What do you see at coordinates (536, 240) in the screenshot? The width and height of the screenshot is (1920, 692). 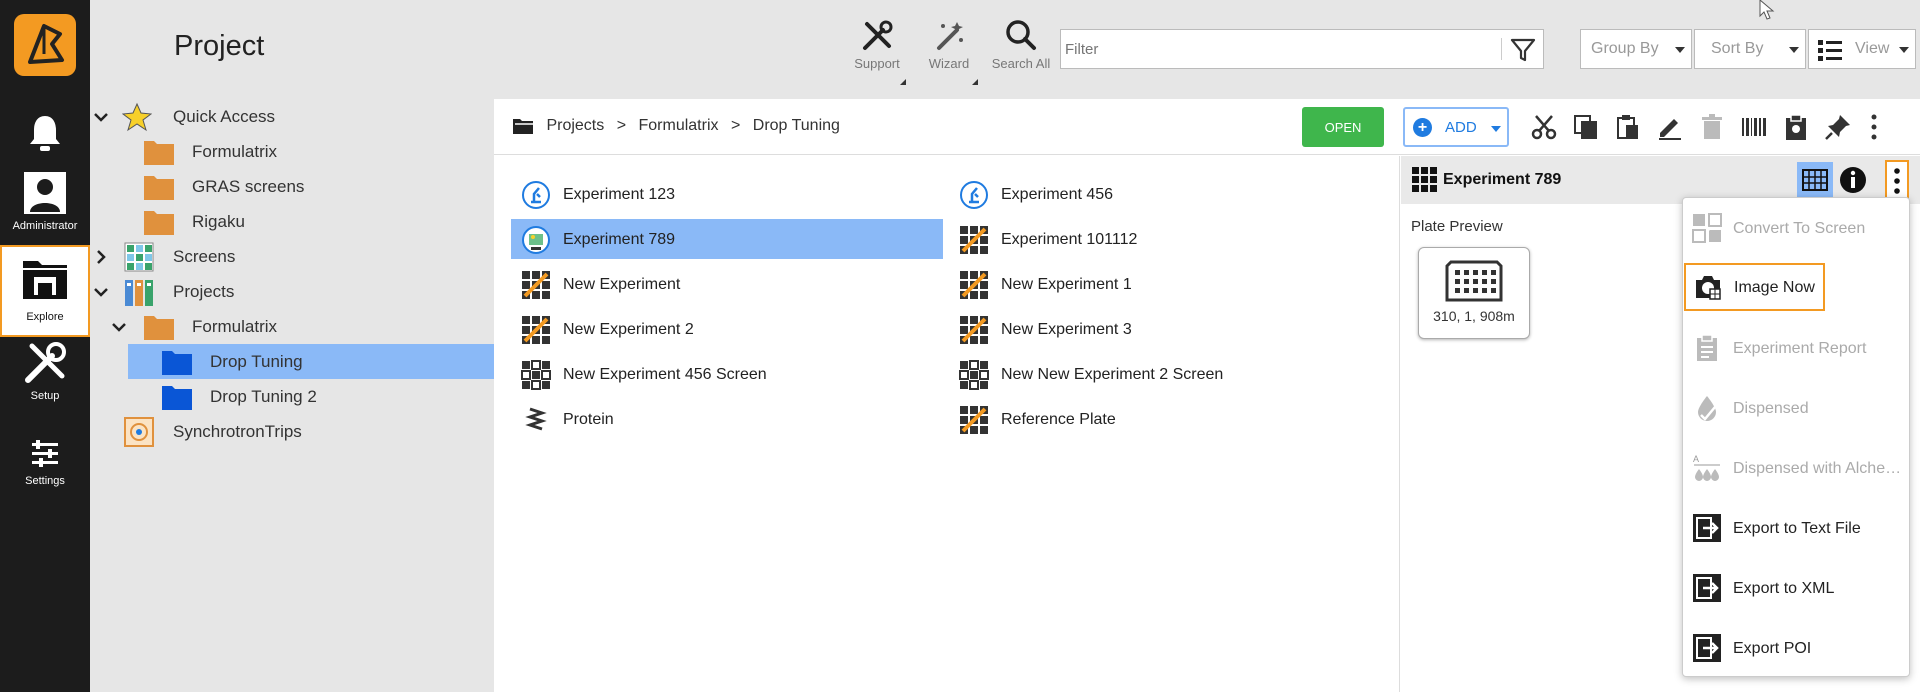 I see `image-plate-icon` at bounding box center [536, 240].